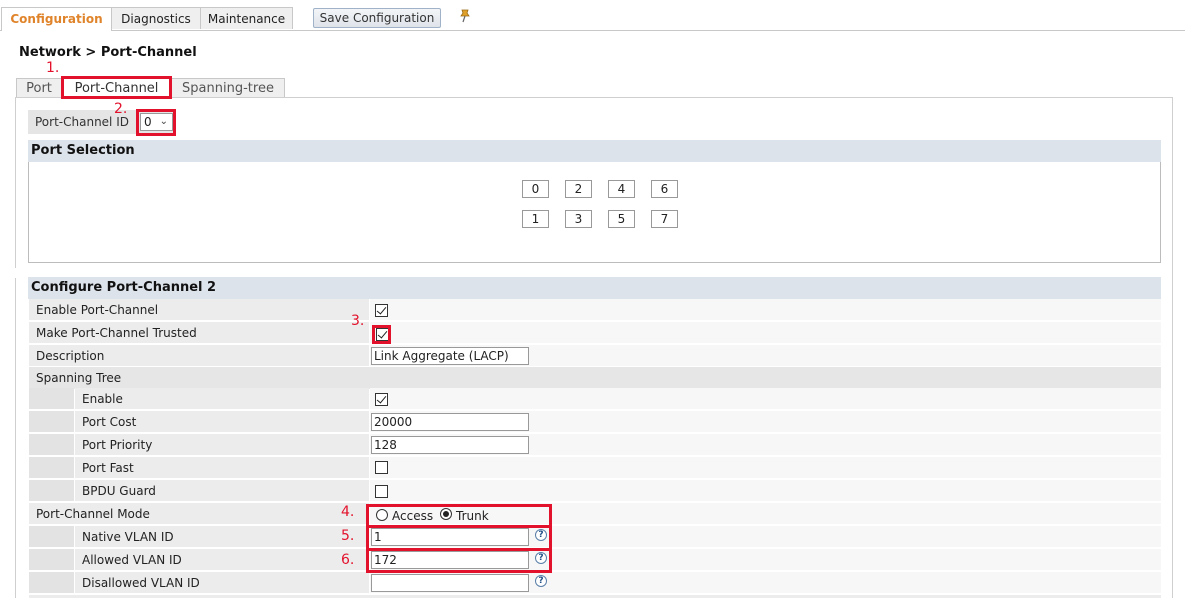  What do you see at coordinates (535, 219) in the screenshot?
I see `port-button-1: 1` at bounding box center [535, 219].